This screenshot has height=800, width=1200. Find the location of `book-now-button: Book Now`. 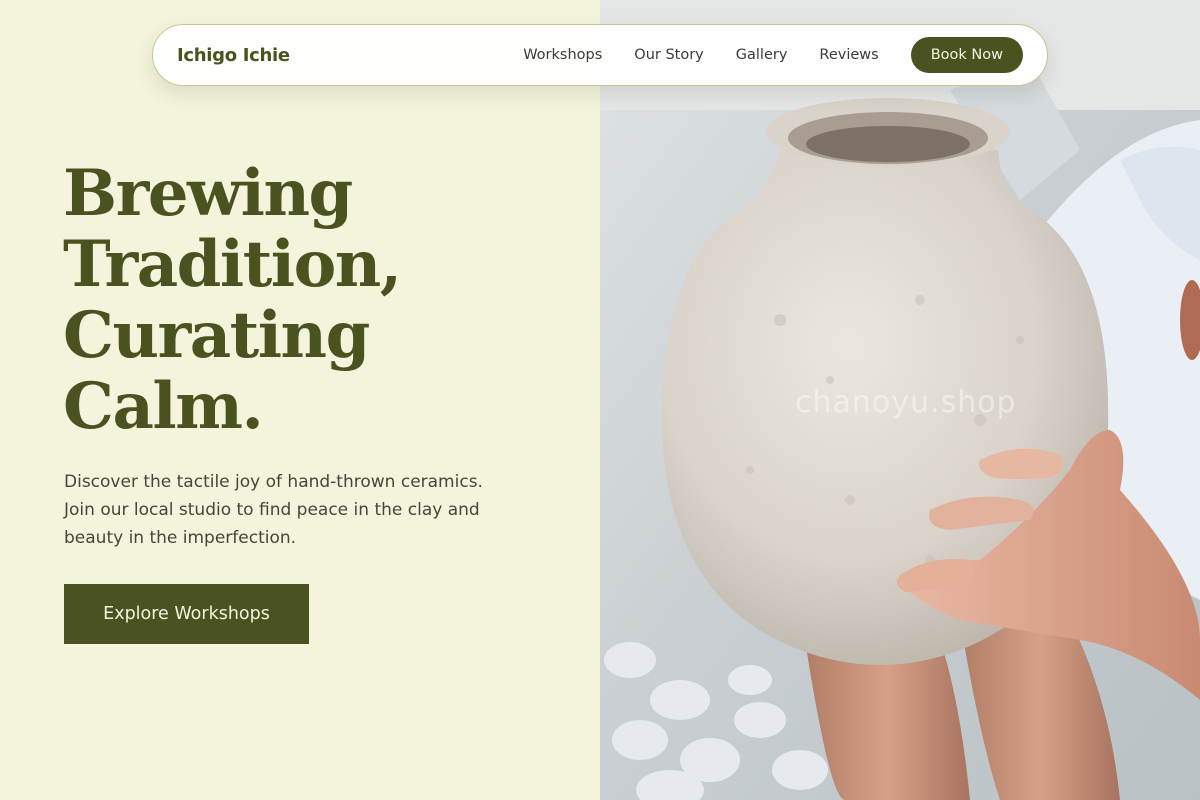

book-now-button: Book Now is located at coordinates (966, 55).